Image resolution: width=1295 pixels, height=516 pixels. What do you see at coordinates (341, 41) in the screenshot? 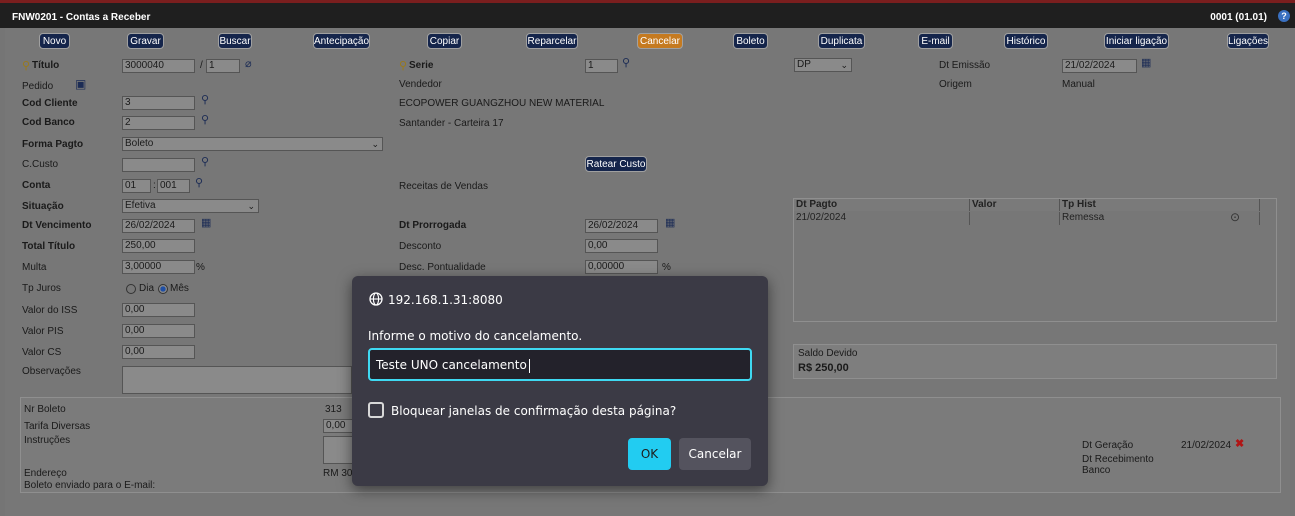
I see `antecipacao-button: Antecipação` at bounding box center [341, 41].